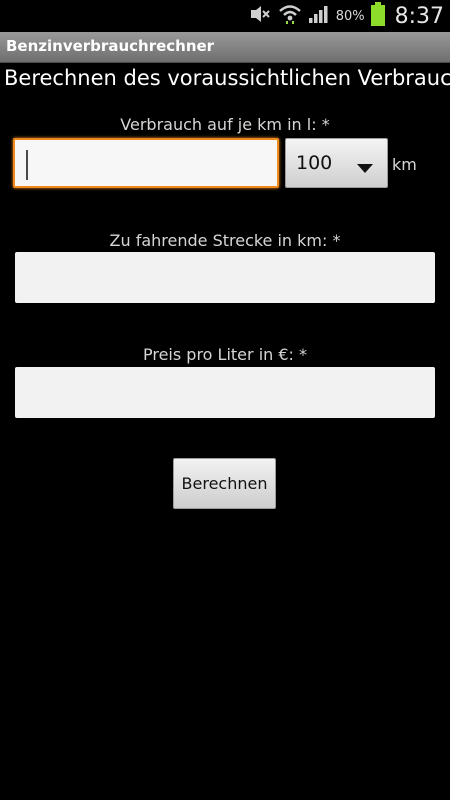 The width and height of the screenshot is (450, 800). I want to click on status-icons: 80% 8:37, so click(346, 16).